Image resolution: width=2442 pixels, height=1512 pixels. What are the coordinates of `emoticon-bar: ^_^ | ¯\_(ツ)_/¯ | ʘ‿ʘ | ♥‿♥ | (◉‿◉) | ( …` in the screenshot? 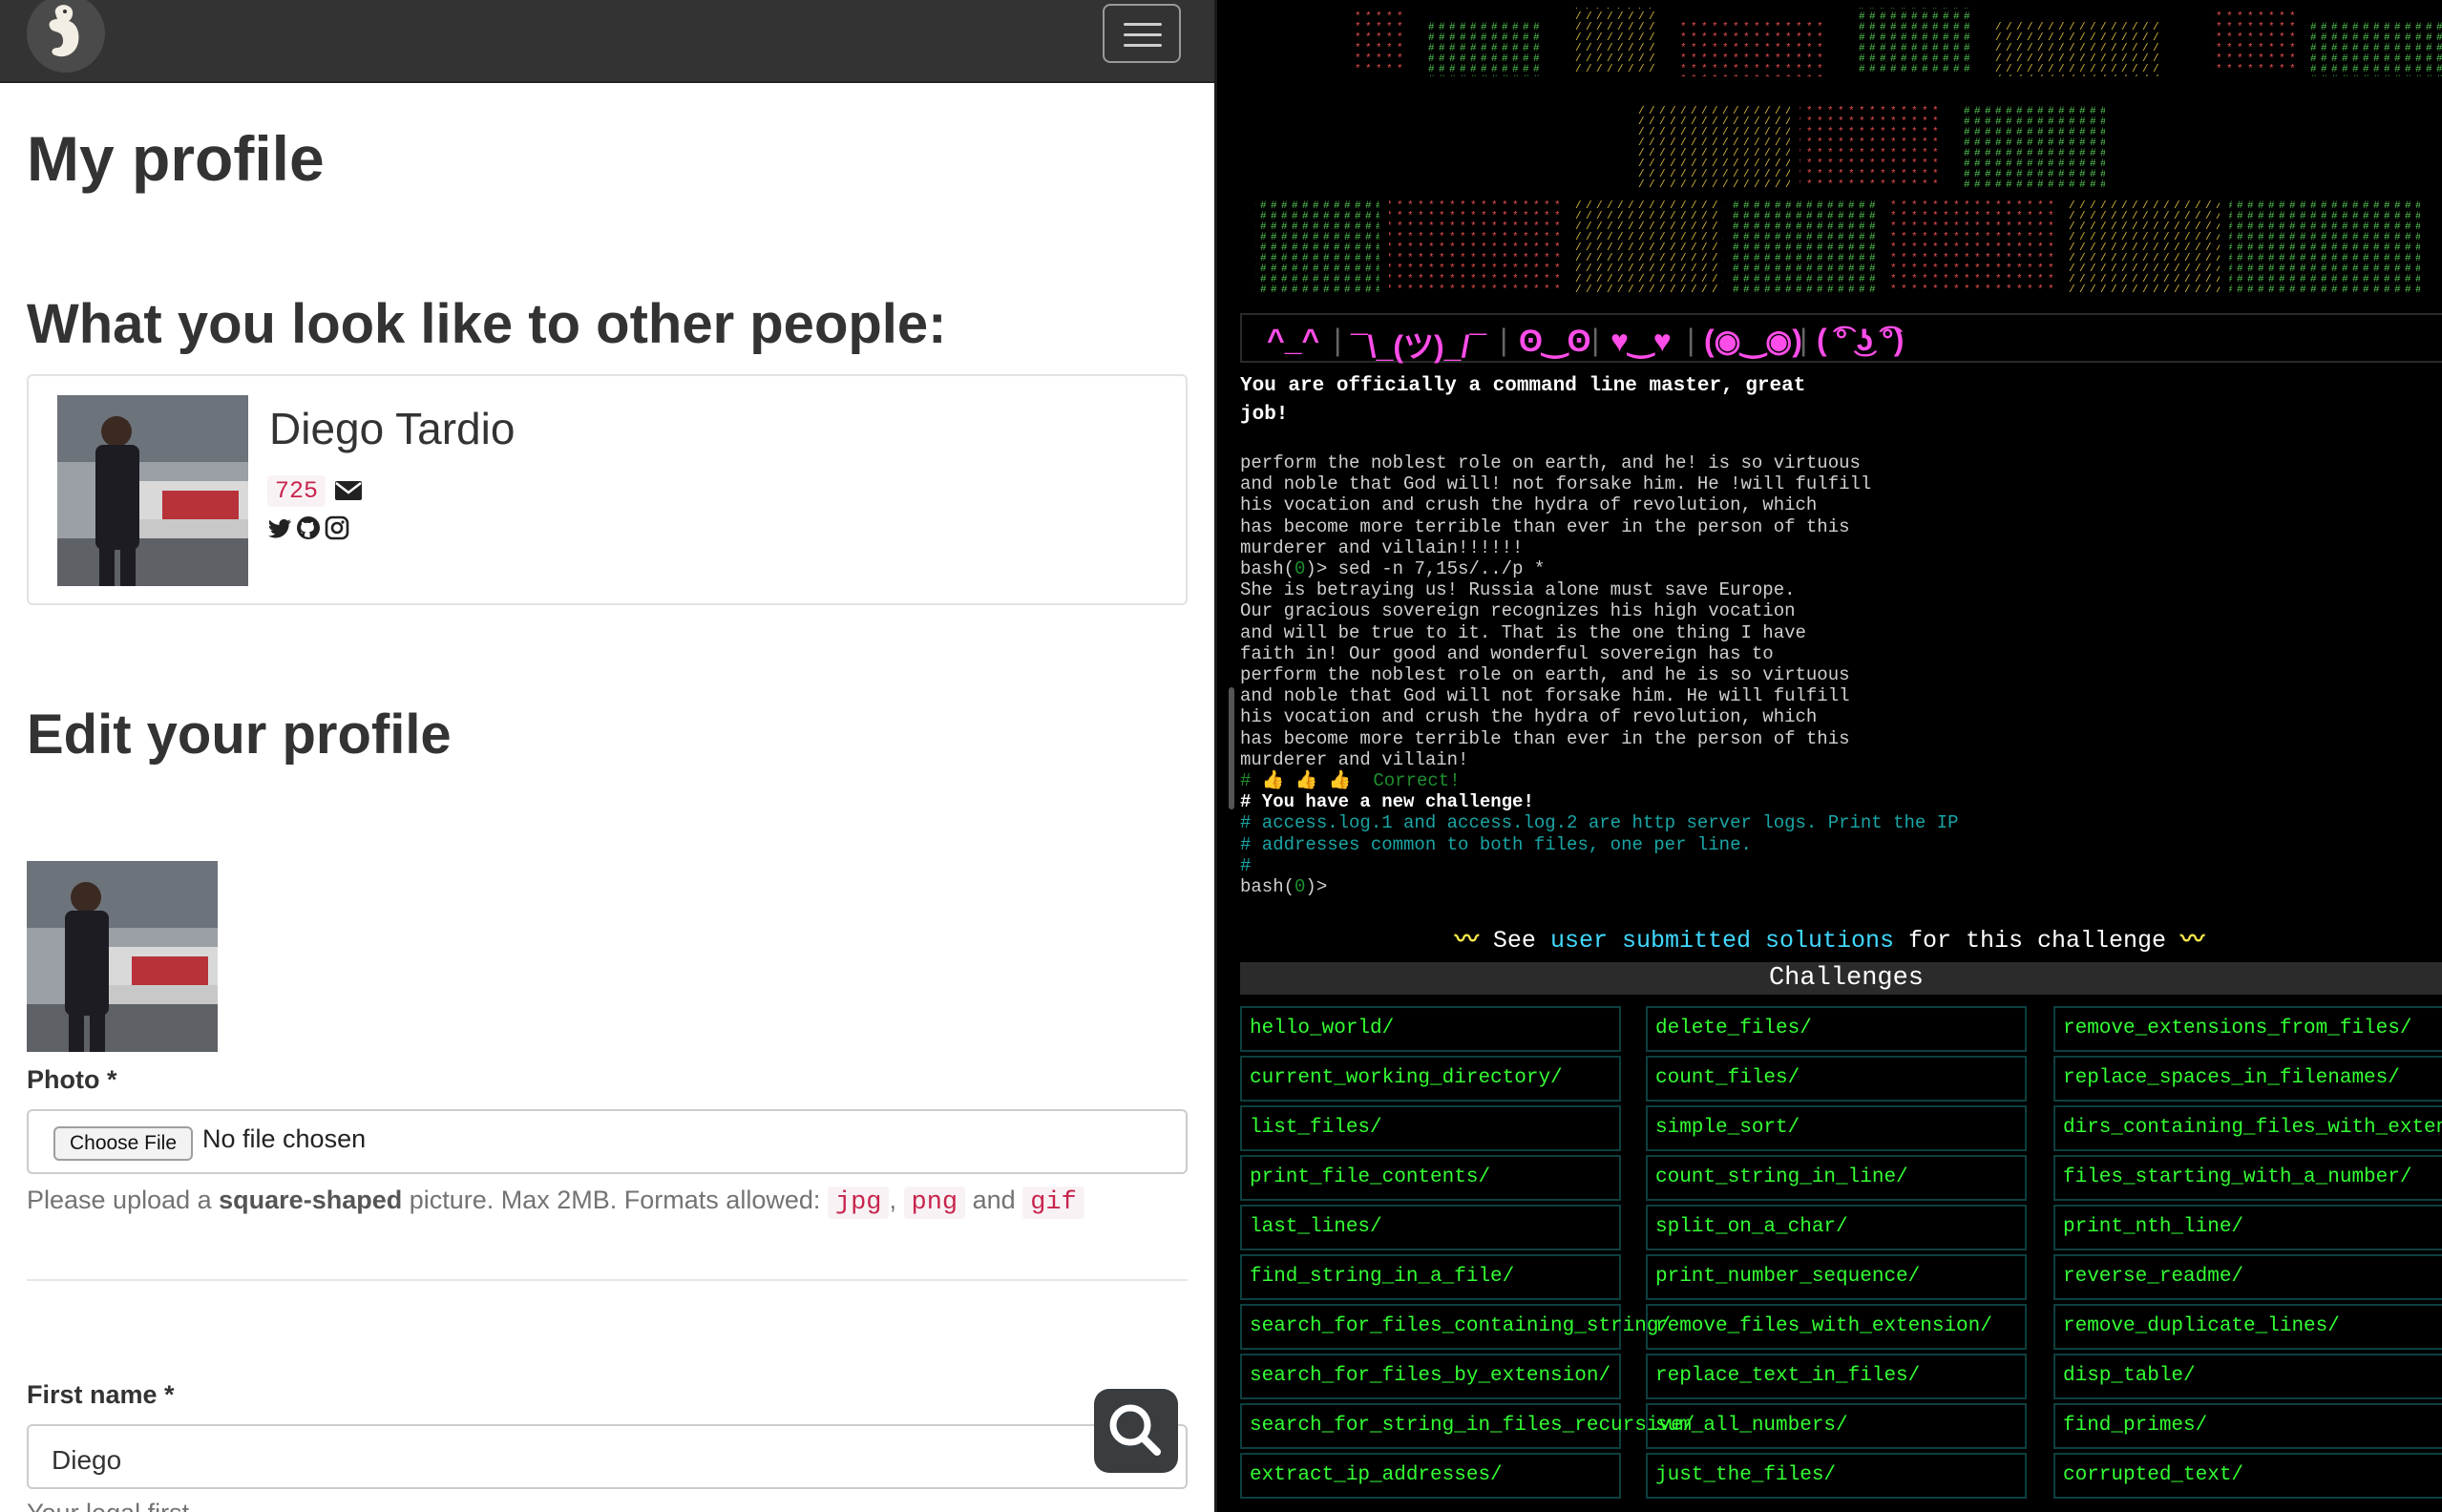 It's located at (1841, 339).